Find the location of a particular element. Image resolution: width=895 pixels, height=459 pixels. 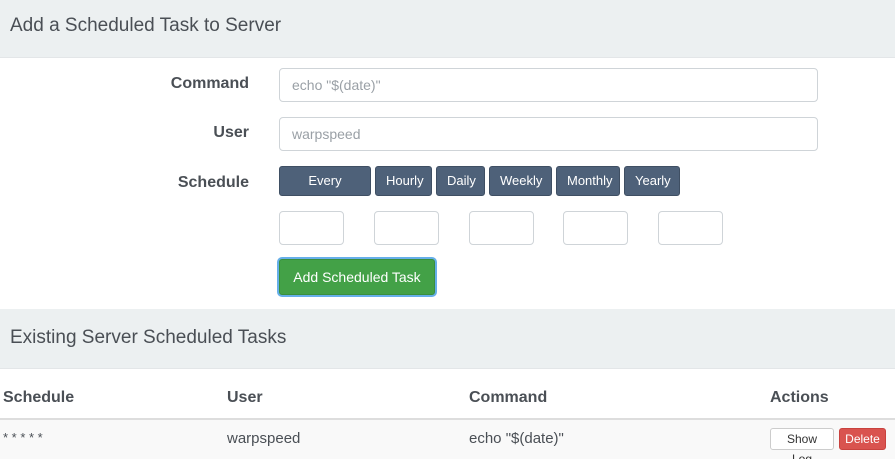

table-row is located at coordinates (447, 439).